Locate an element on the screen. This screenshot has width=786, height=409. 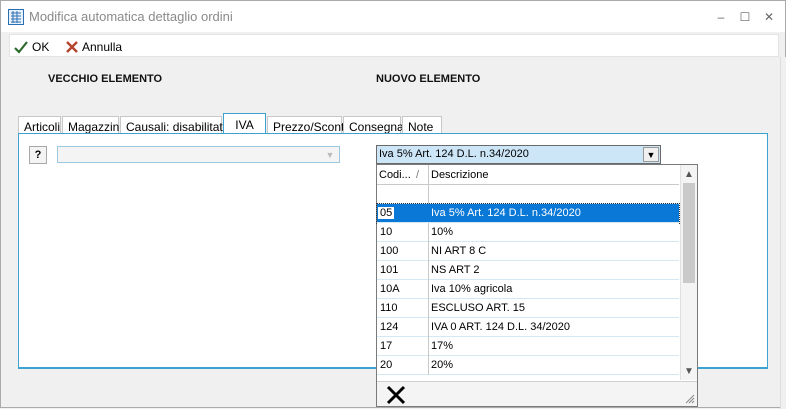
scroll-up-icon: ▲ is located at coordinates (689, 174).